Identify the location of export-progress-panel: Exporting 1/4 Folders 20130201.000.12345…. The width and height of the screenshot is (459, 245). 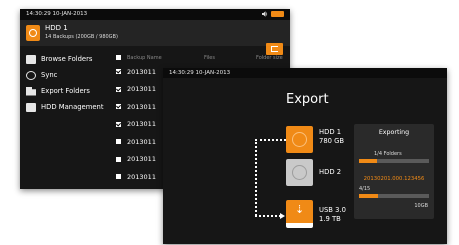
(394, 171).